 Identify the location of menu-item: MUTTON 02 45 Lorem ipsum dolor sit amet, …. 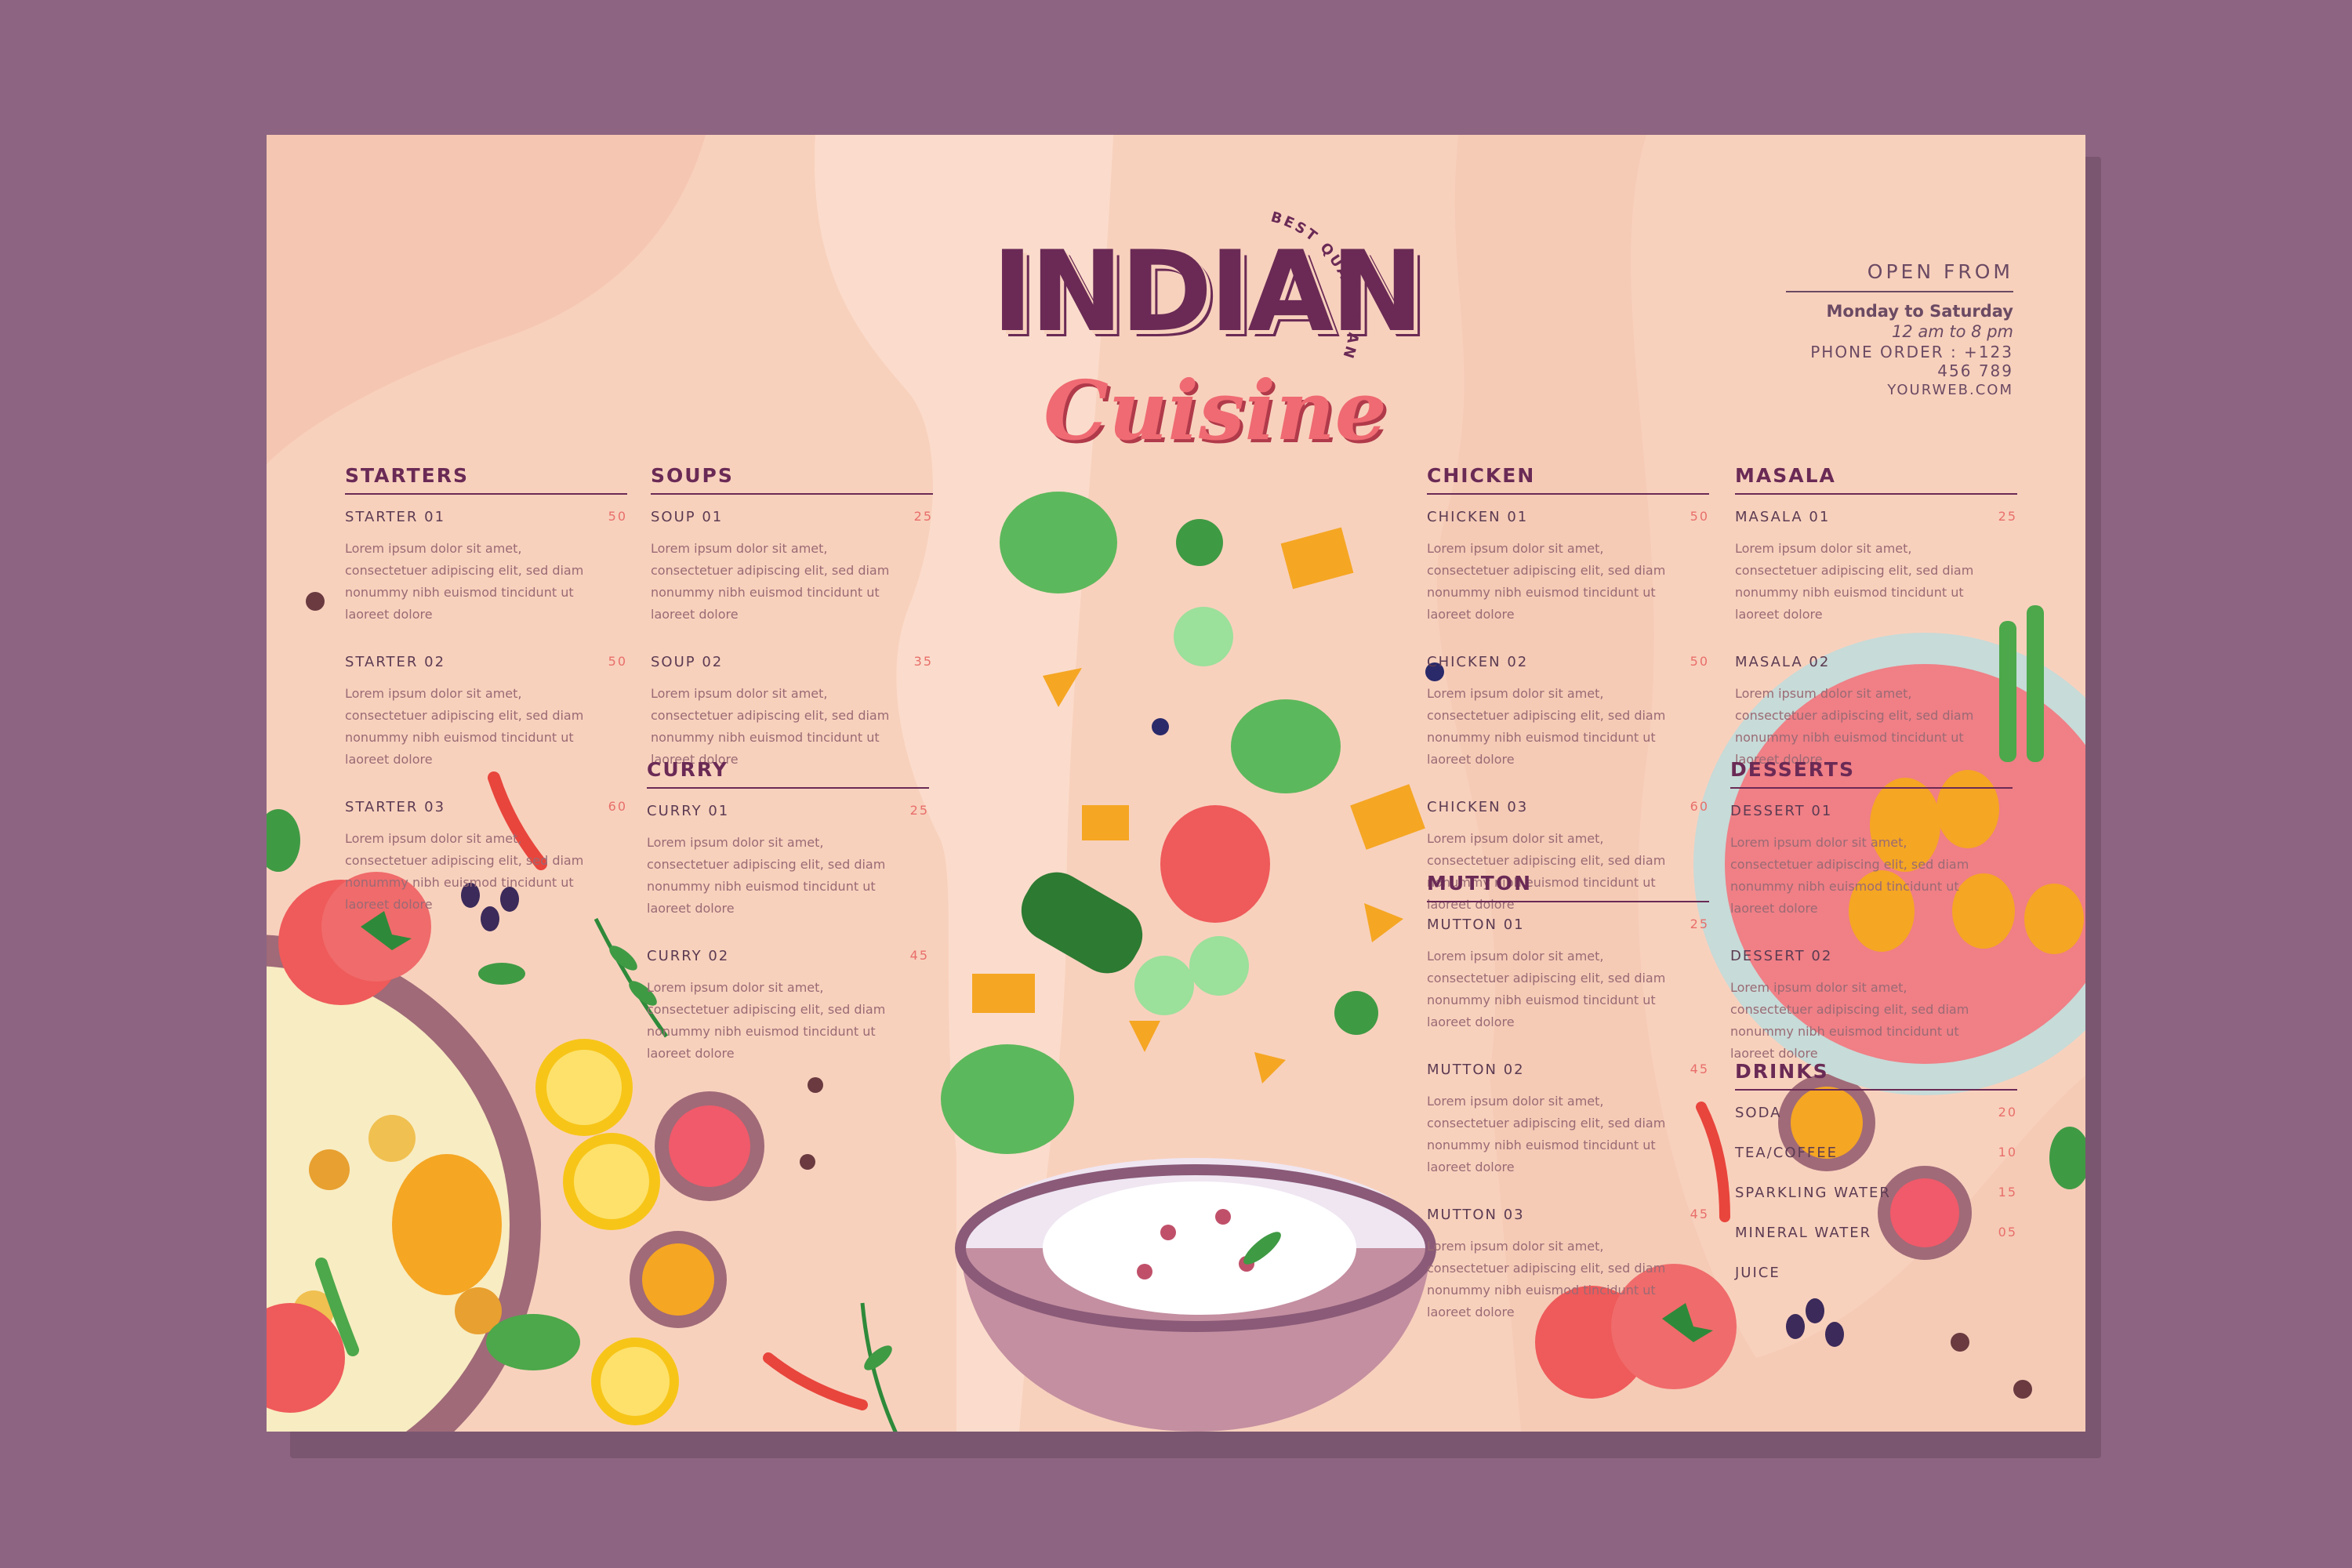
(1568, 1120).